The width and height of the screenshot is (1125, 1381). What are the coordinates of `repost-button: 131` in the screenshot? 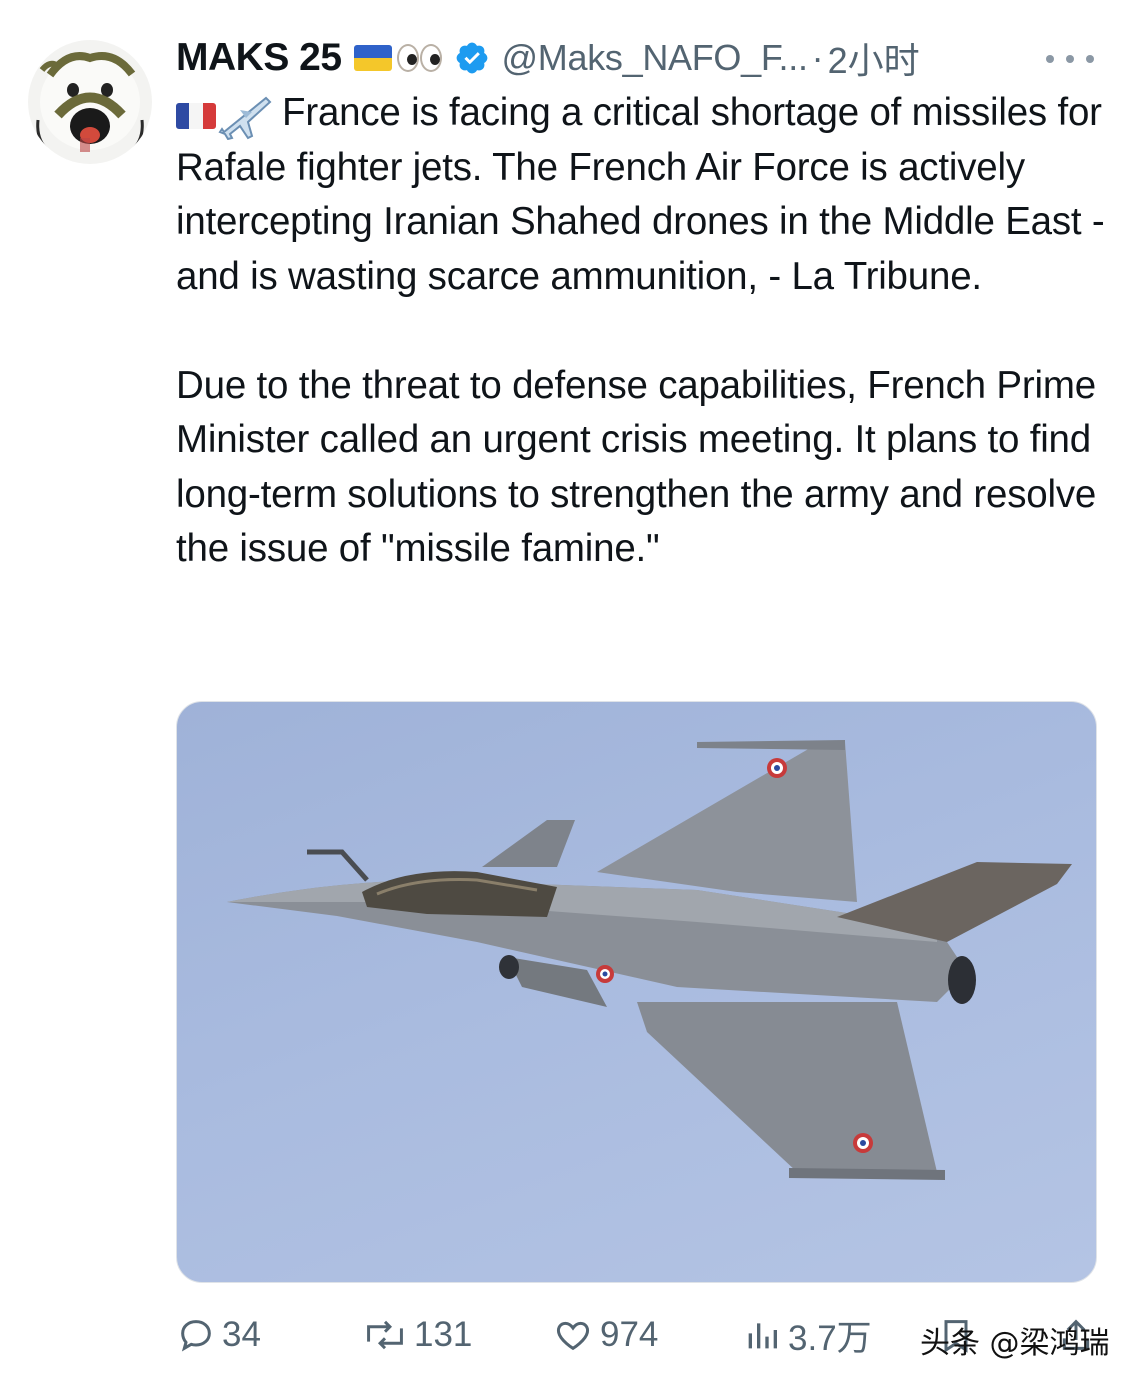 It's located at (417, 1335).